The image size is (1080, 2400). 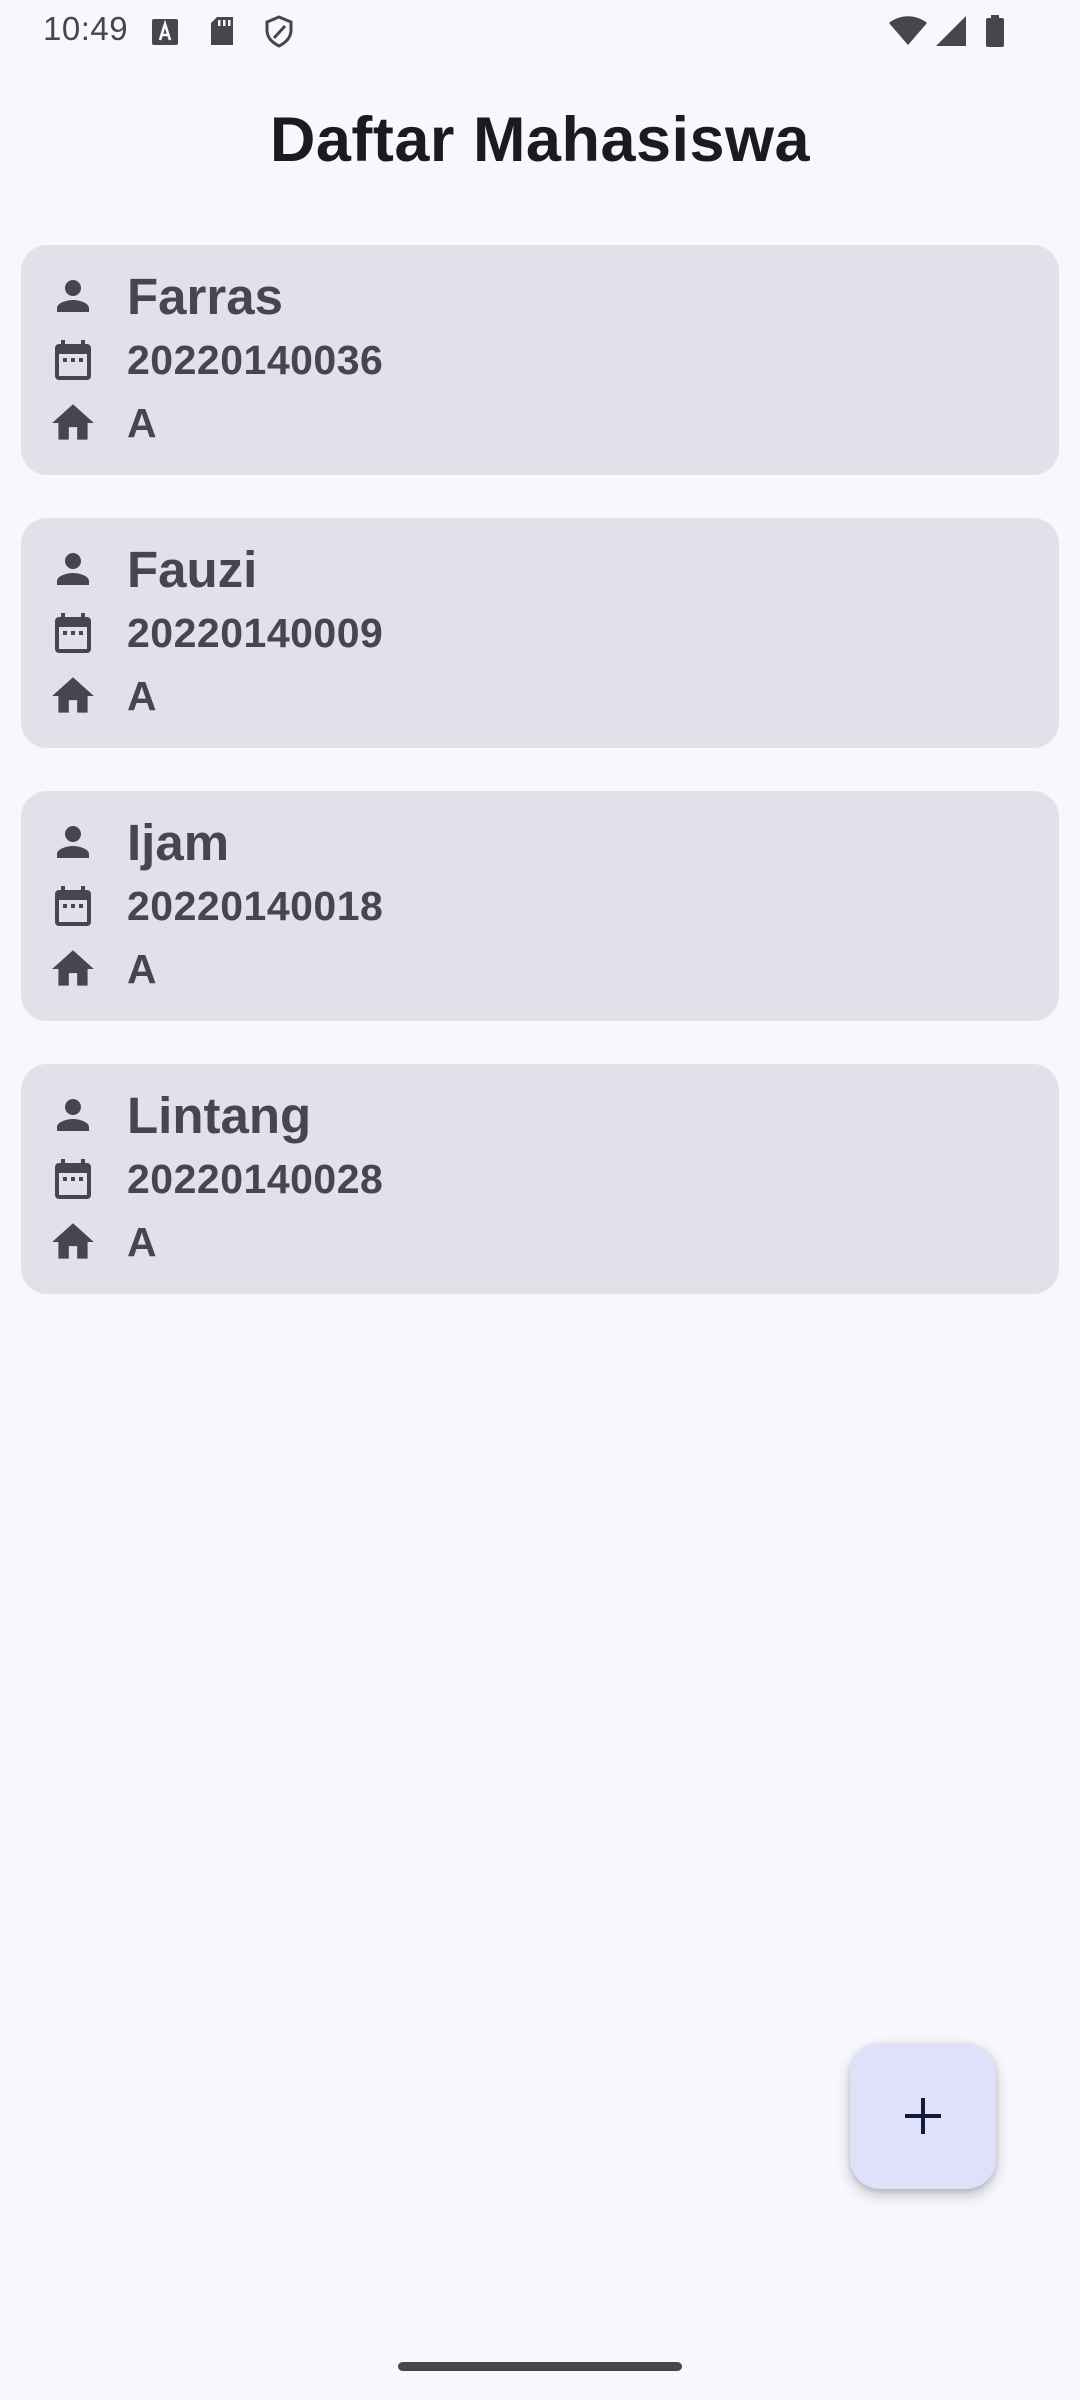 I want to click on student-name: Farras, so click(x=205, y=296).